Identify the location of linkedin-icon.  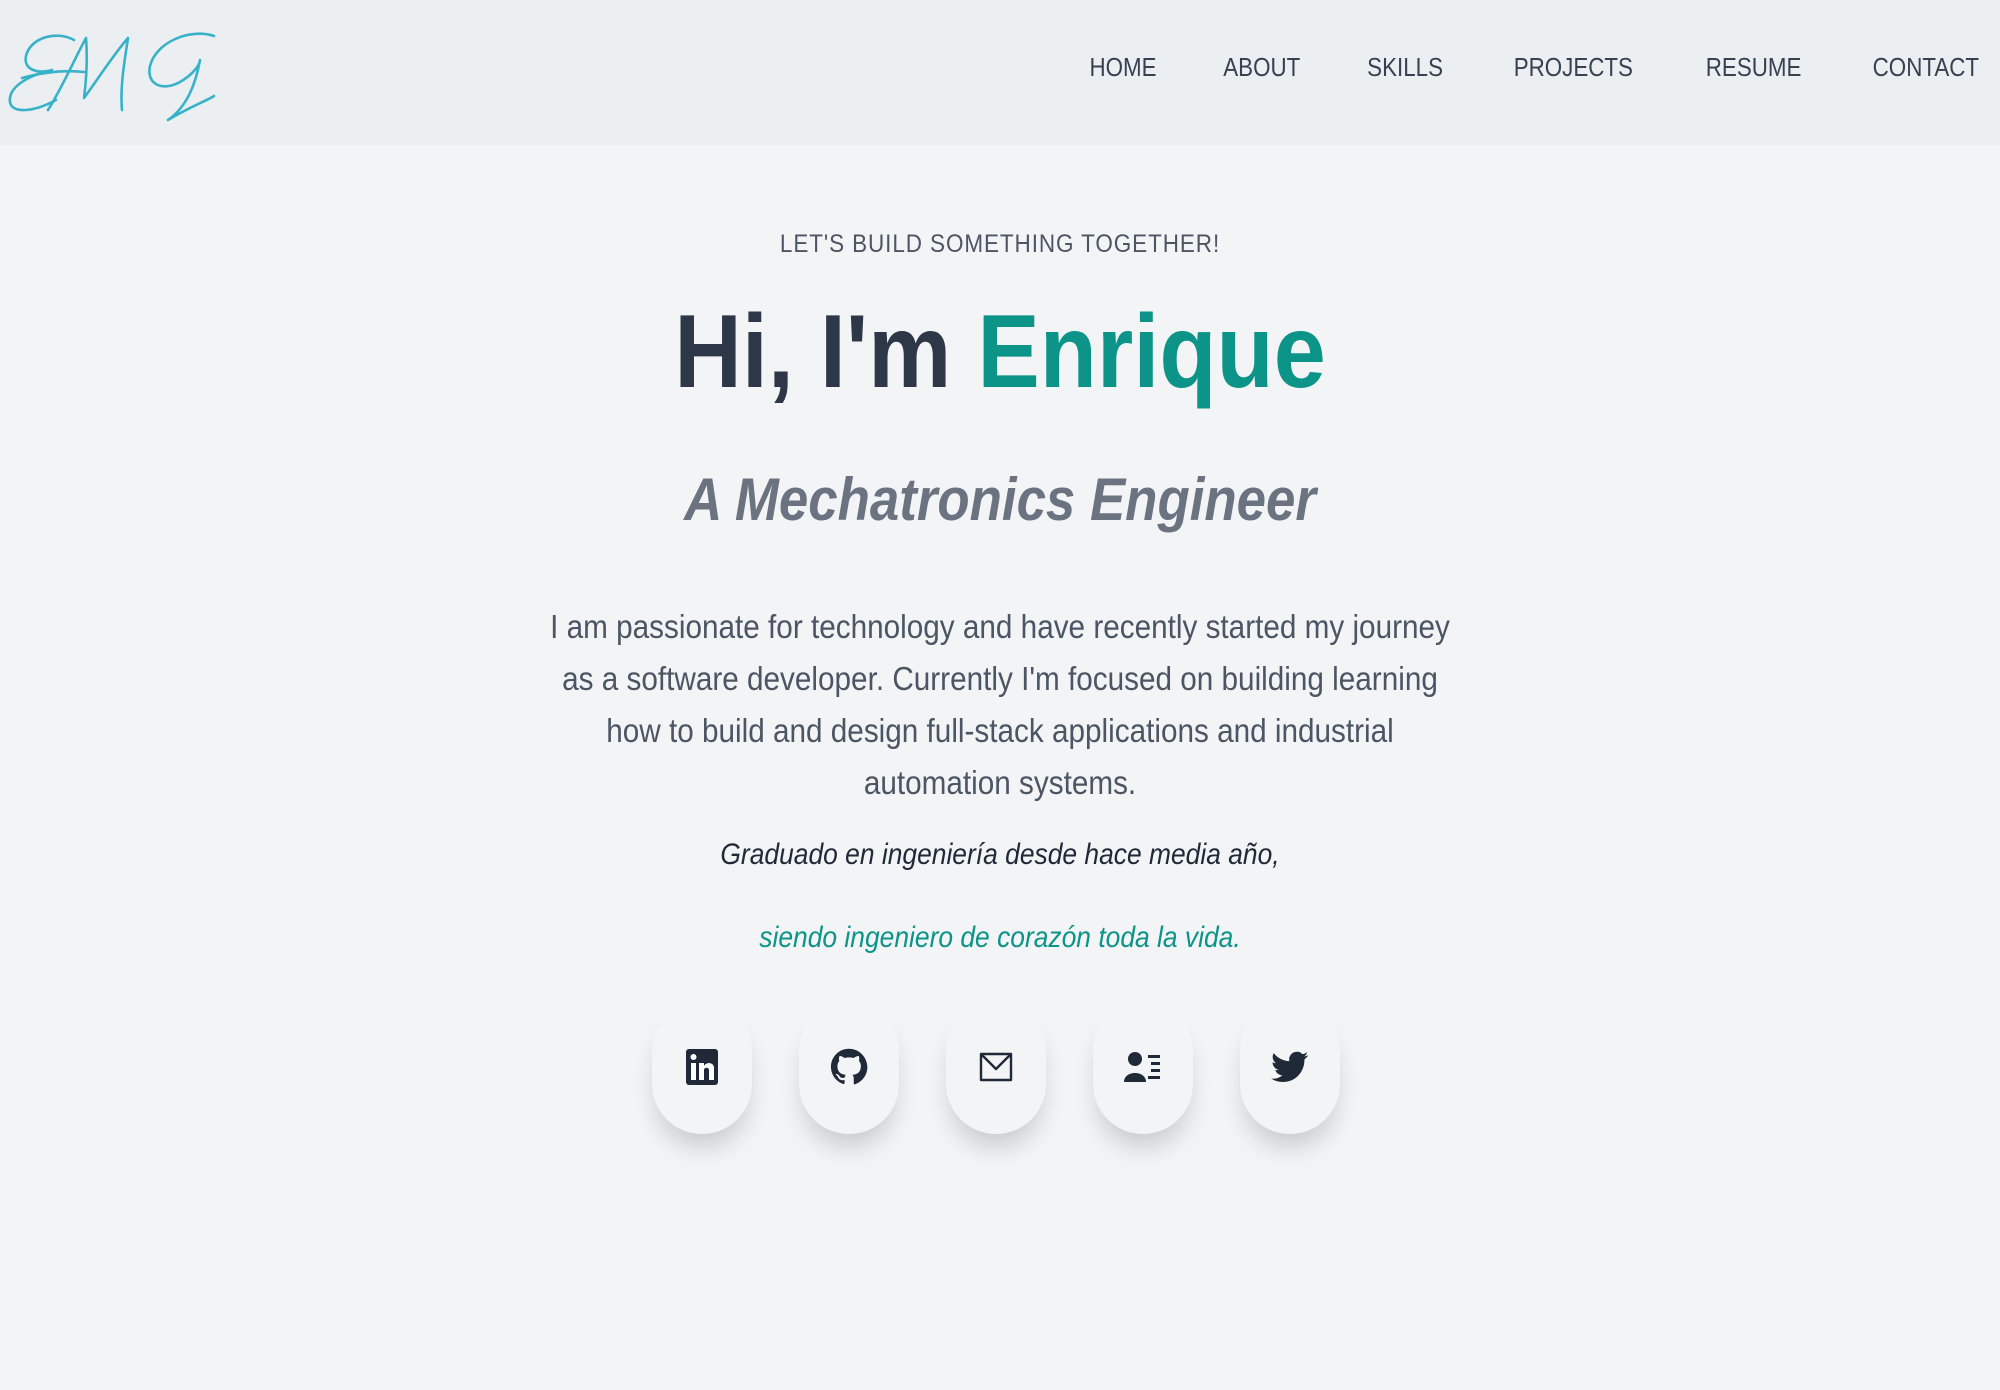
(702, 1067).